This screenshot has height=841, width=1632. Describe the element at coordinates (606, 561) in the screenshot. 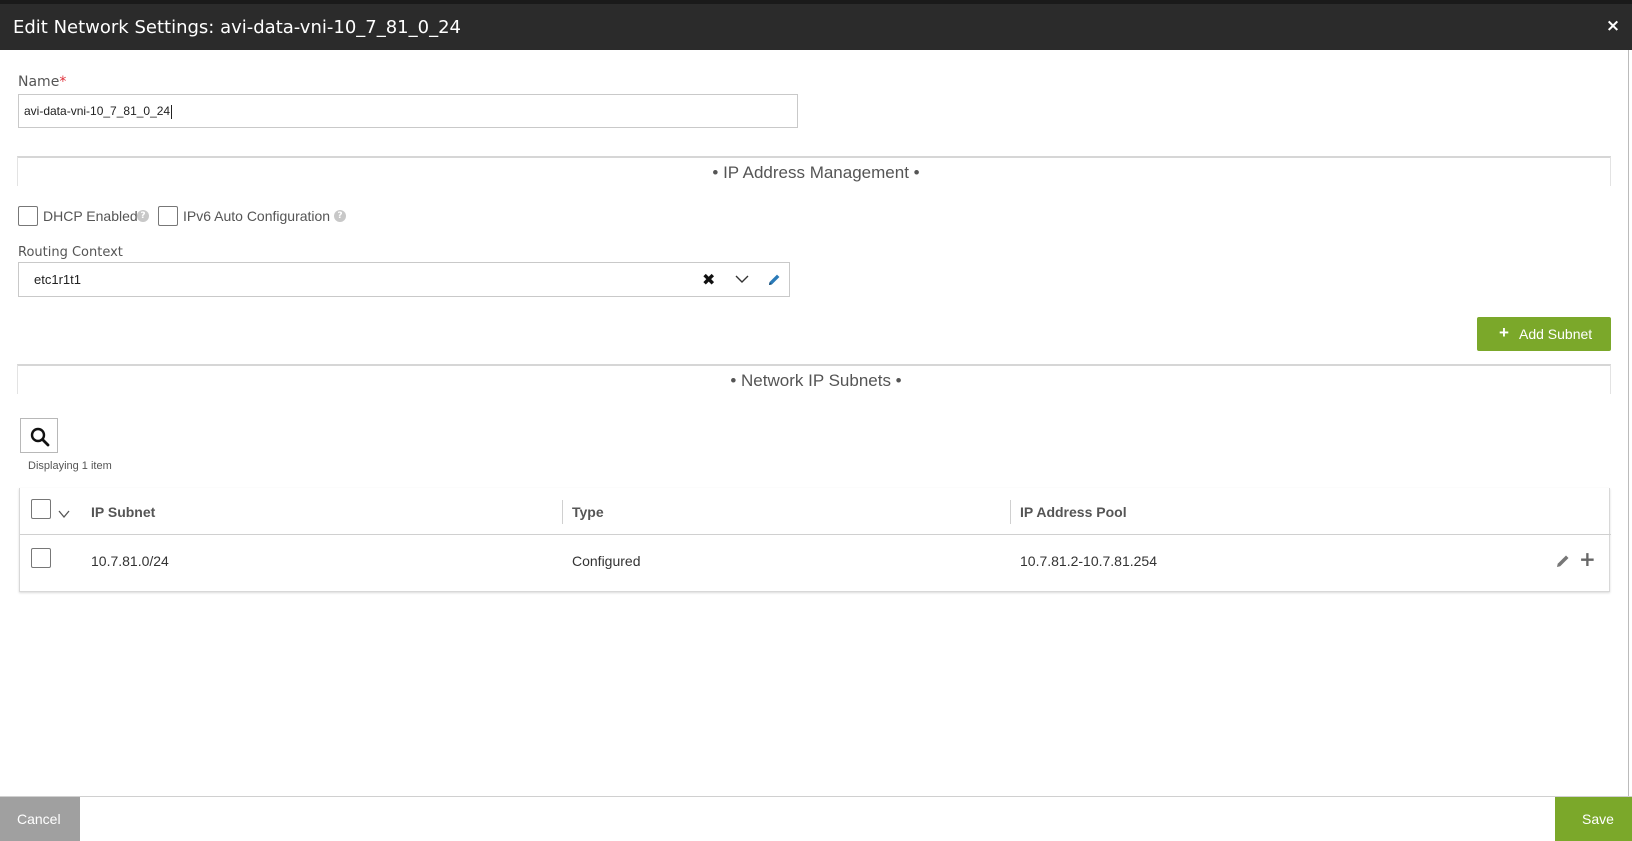

I see `cell-type: Configured` at that location.